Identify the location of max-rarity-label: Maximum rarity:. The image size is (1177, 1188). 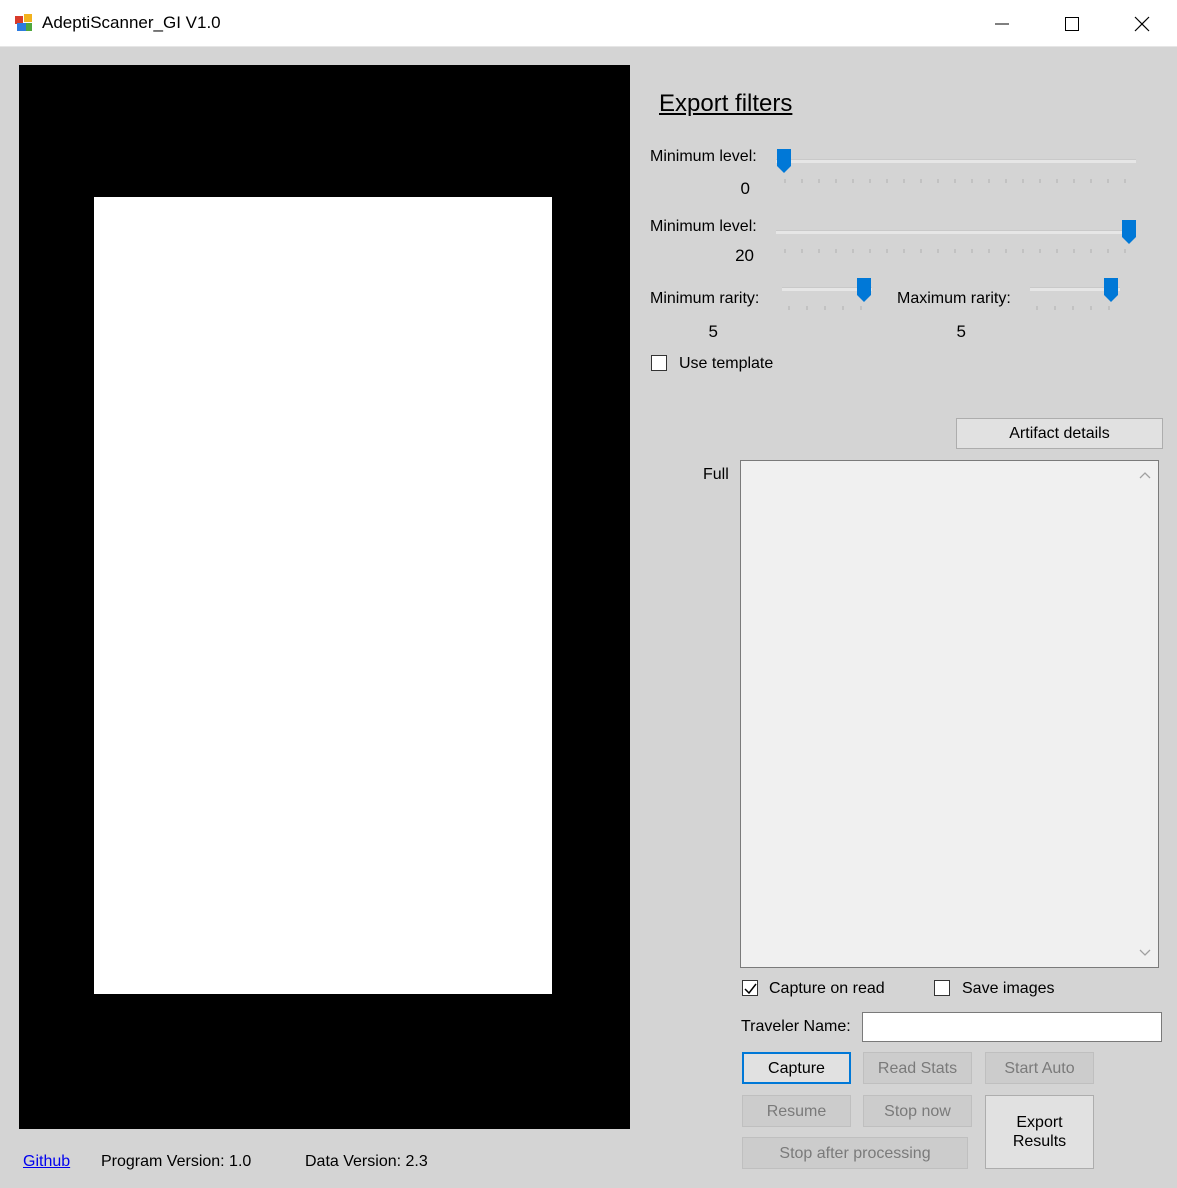
(954, 298).